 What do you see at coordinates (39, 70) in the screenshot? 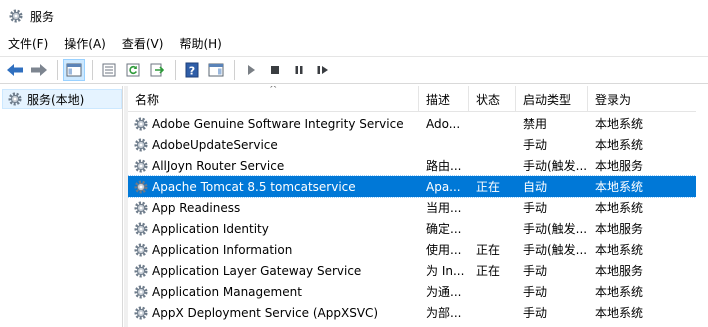
I see `forward-button` at bounding box center [39, 70].